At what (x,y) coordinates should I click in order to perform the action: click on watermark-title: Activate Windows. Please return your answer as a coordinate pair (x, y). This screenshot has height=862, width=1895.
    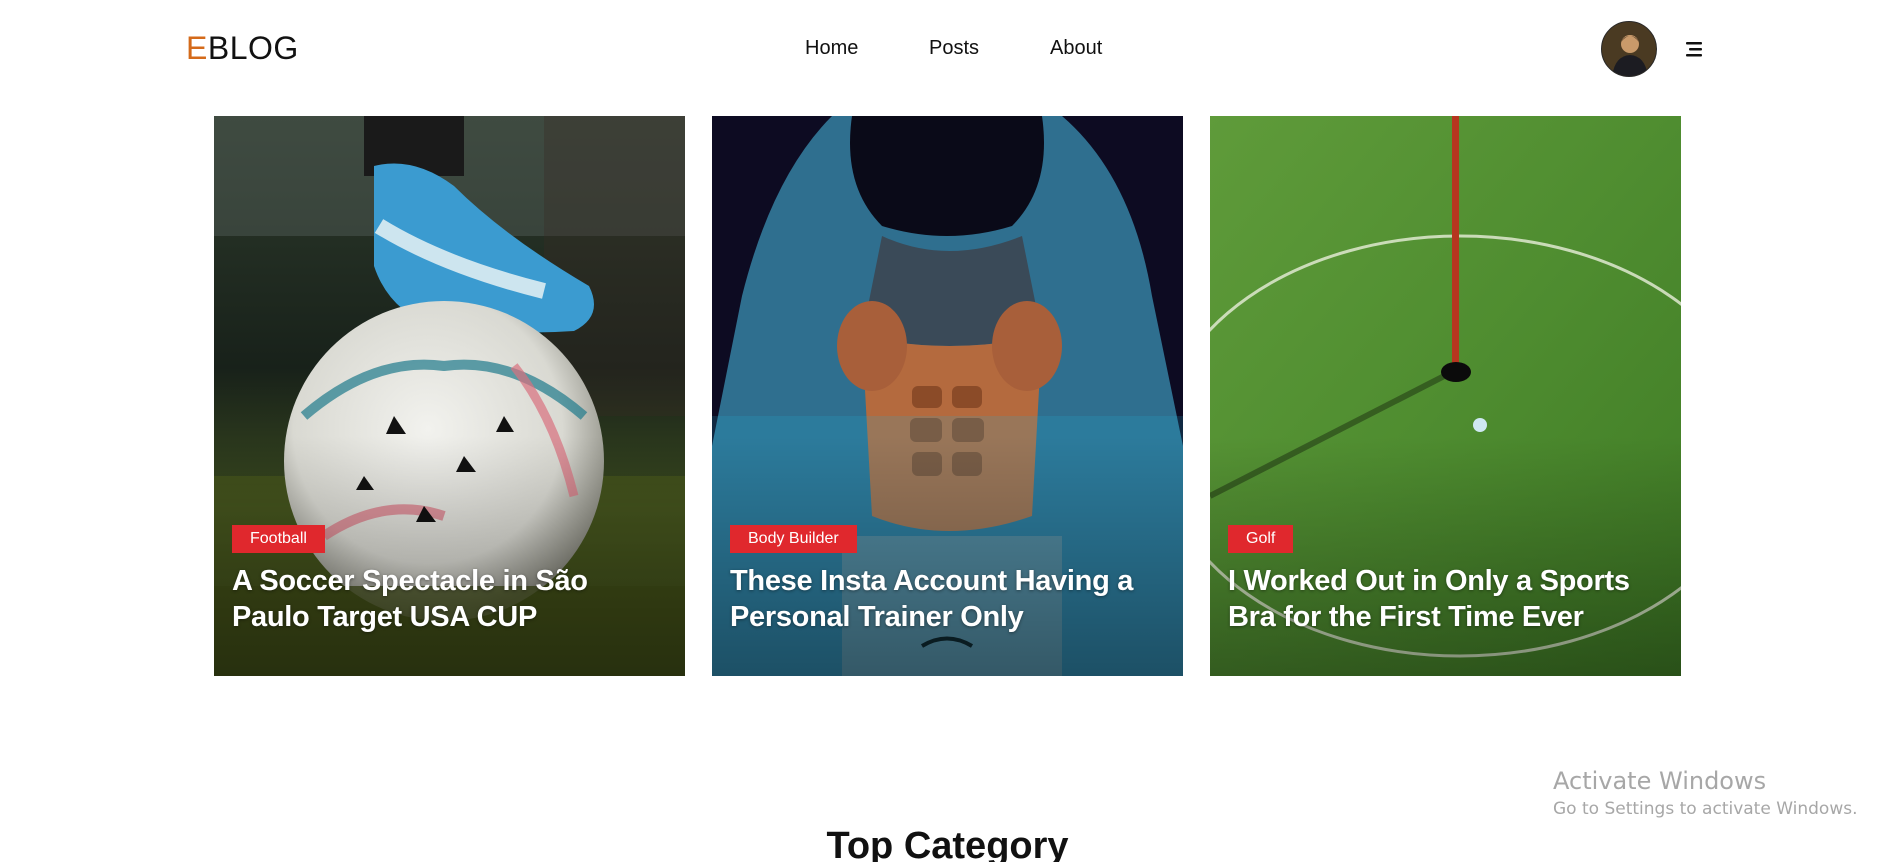
    Looking at the image, I should click on (1660, 781).